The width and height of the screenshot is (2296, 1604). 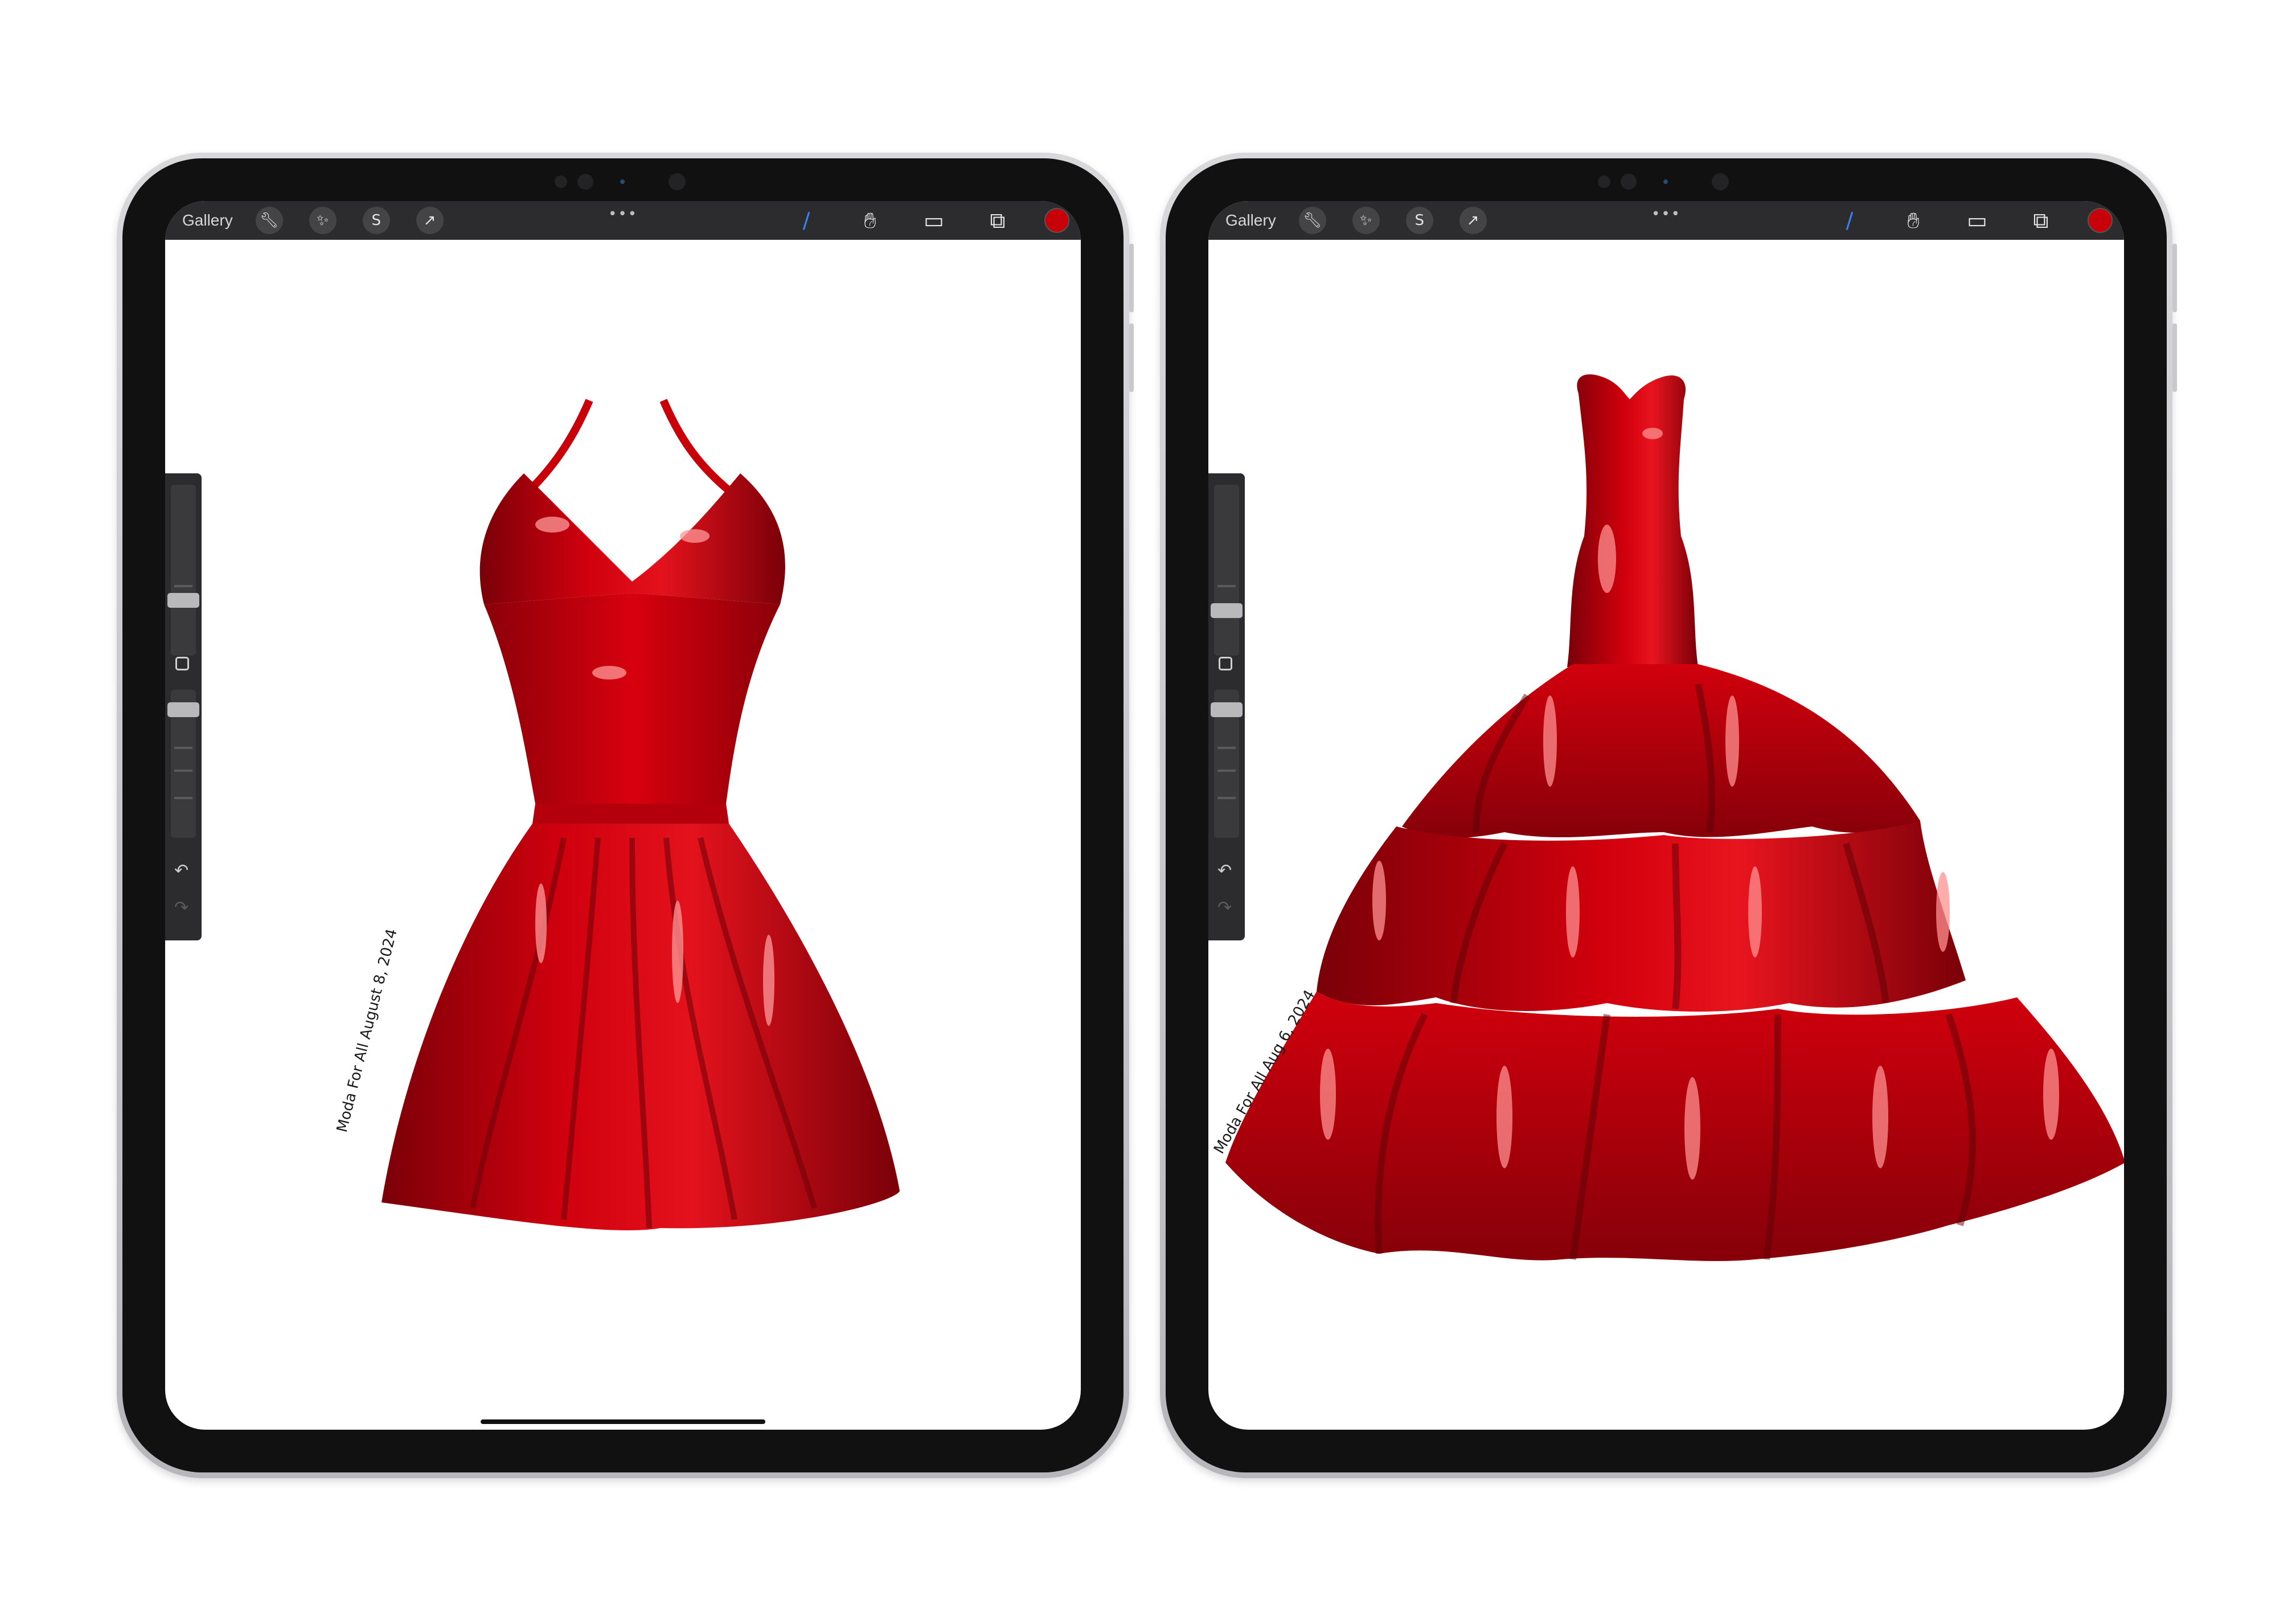 I want to click on halter-dress-drawing, so click(x=641, y=814).